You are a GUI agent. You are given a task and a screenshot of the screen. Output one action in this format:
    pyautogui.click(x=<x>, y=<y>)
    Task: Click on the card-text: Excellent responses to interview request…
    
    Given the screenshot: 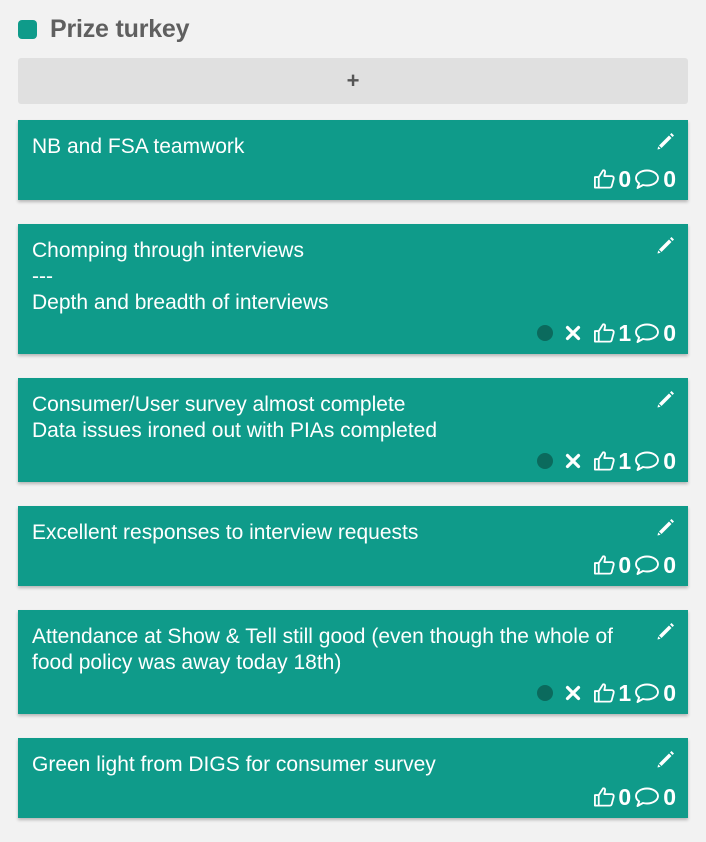 What is the action you would take?
    pyautogui.click(x=335, y=533)
    